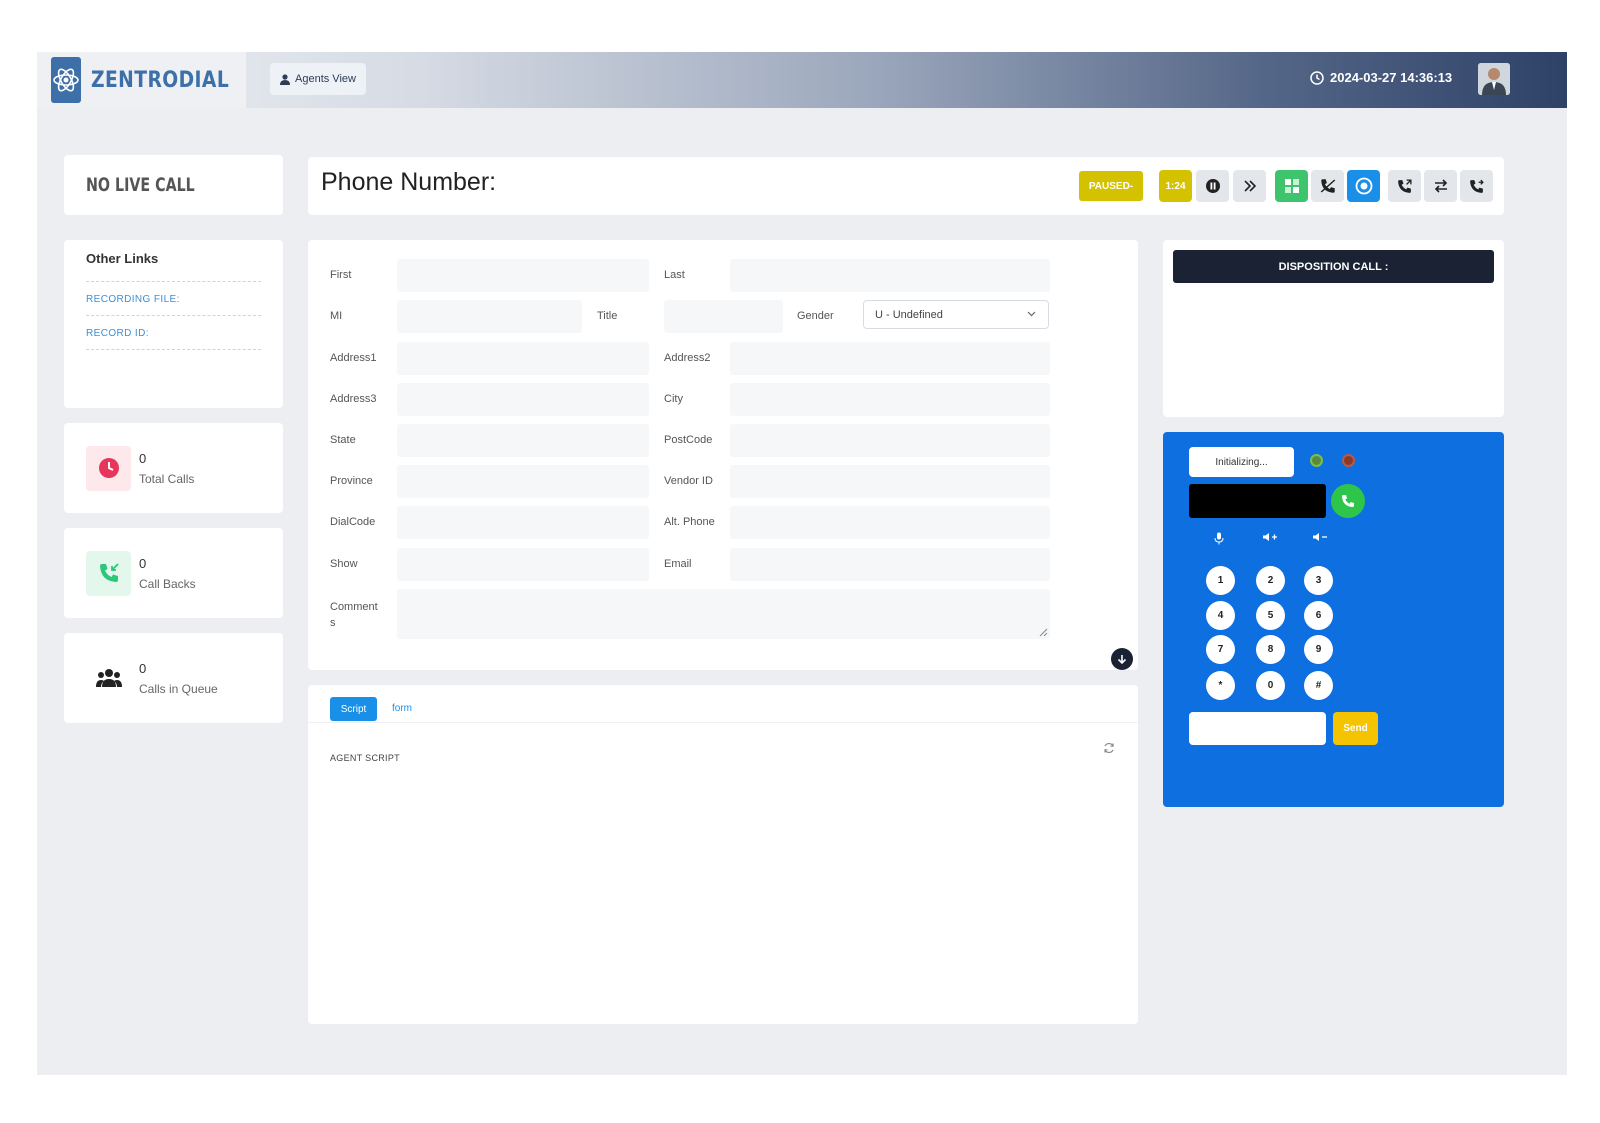 Image resolution: width=1600 pixels, height=1123 pixels. I want to click on gender-label: Gender, so click(815, 316).